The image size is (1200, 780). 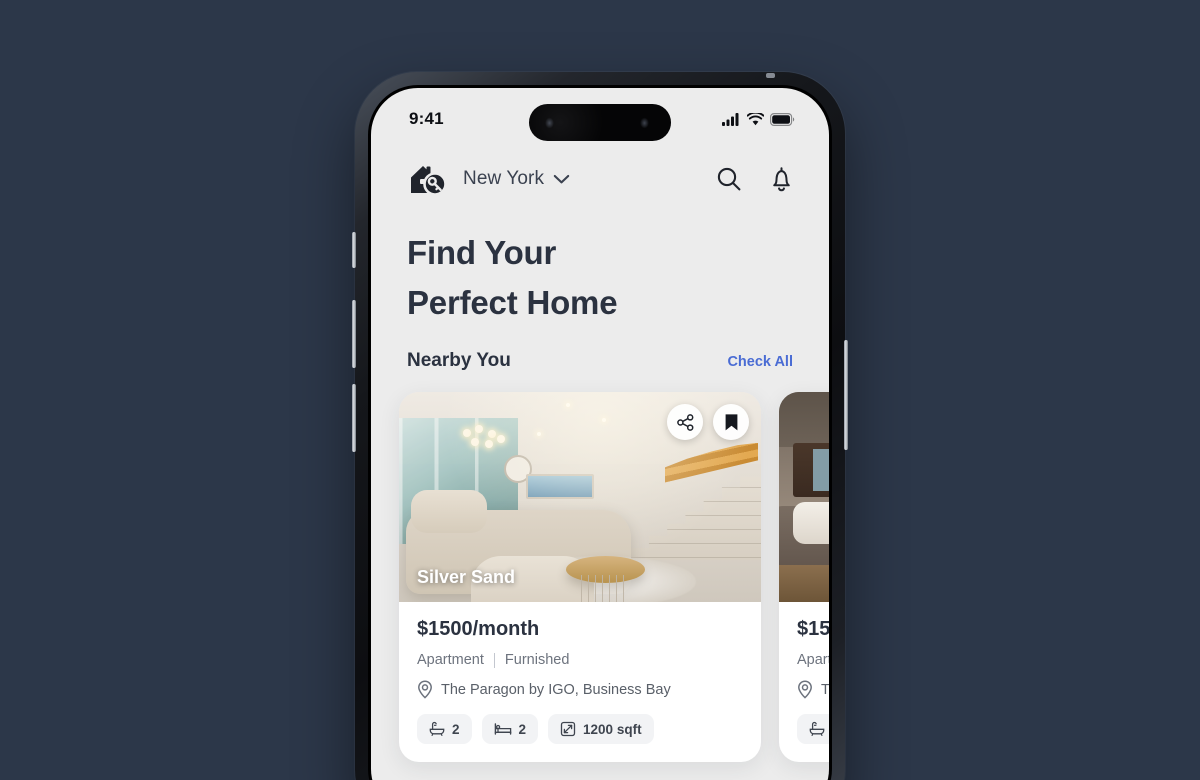 What do you see at coordinates (600, 350) in the screenshot?
I see `section-header: Nearby You Check All` at bounding box center [600, 350].